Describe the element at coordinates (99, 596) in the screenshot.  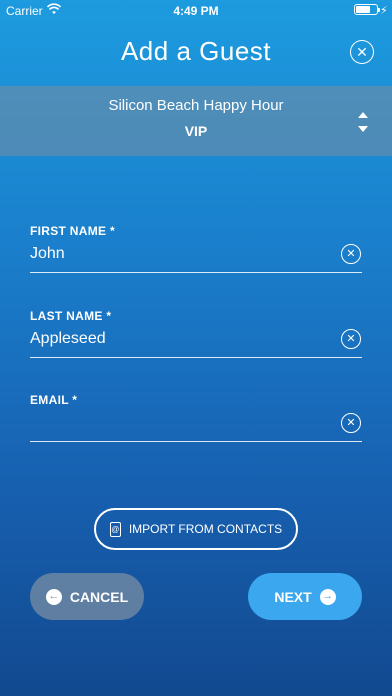
I see `cancel-label: CANCEL` at that location.